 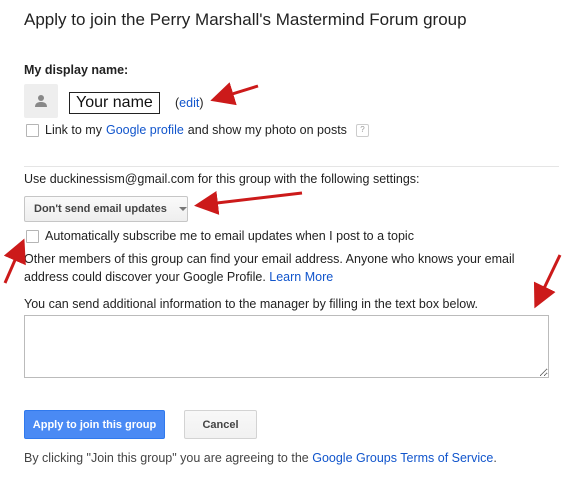 I want to click on arrow-to-textarea, so click(x=547, y=281).